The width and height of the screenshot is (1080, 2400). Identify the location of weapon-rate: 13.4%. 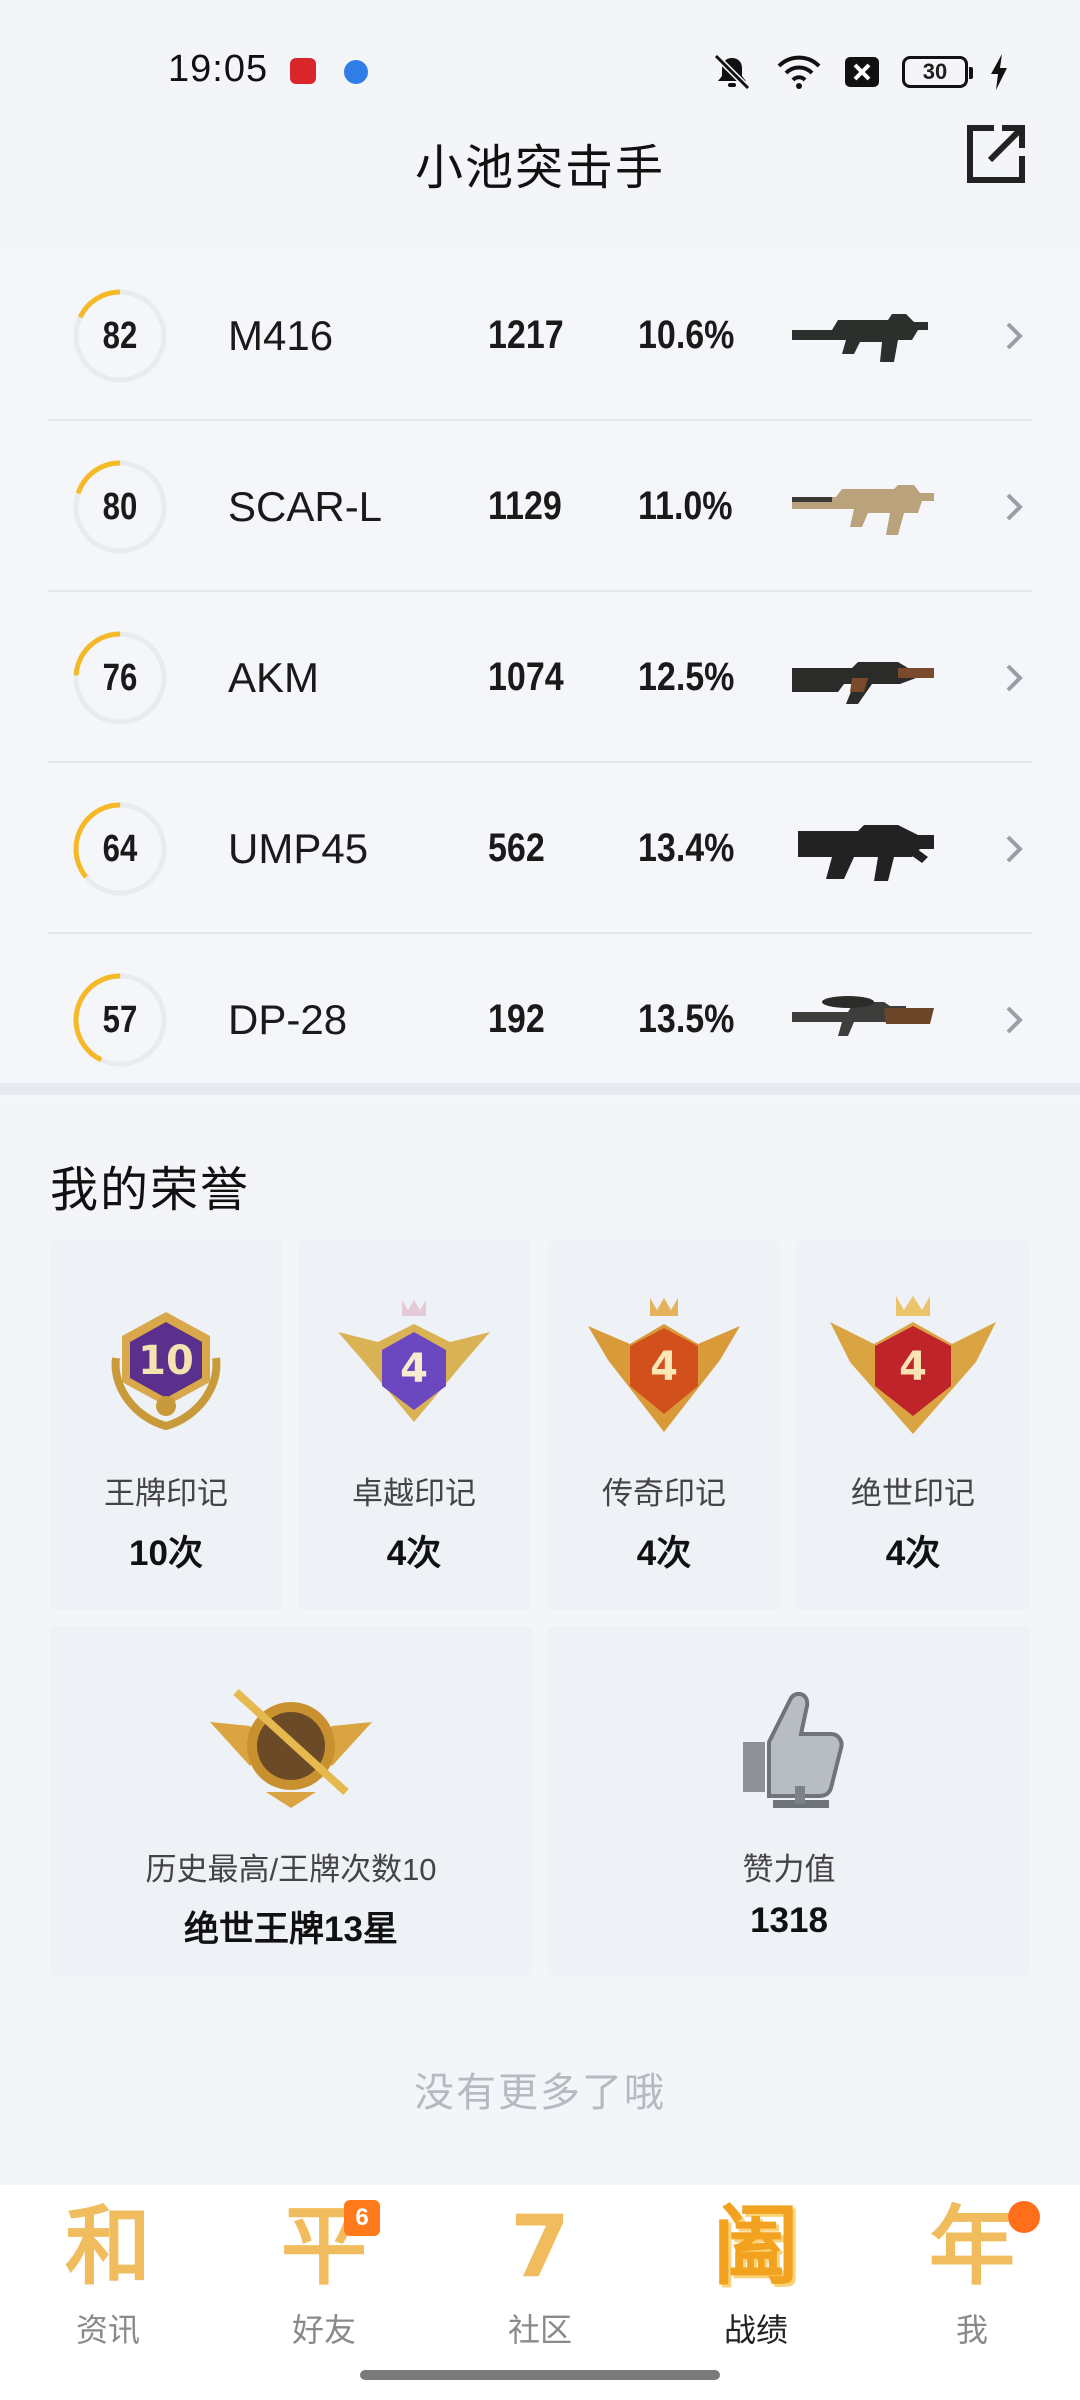
(686, 848).